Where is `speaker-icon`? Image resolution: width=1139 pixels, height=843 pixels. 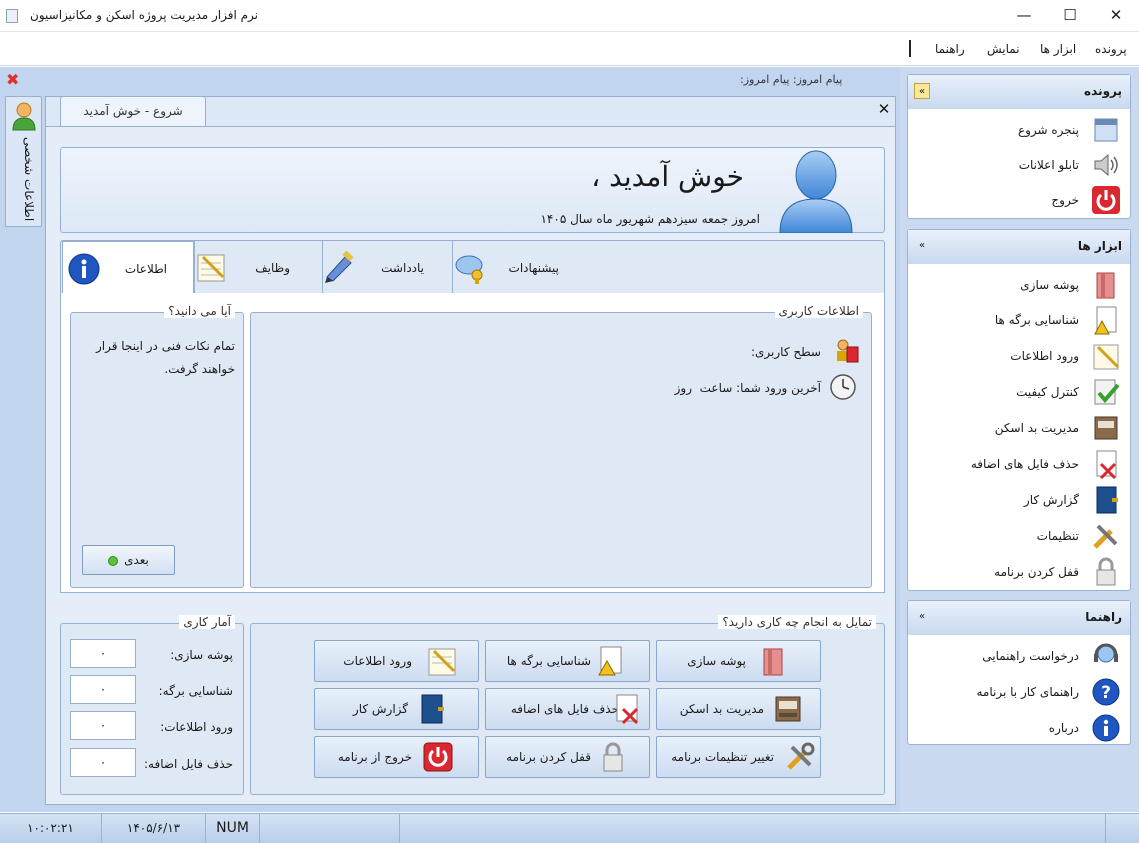
speaker-icon is located at coordinates (1106, 165).